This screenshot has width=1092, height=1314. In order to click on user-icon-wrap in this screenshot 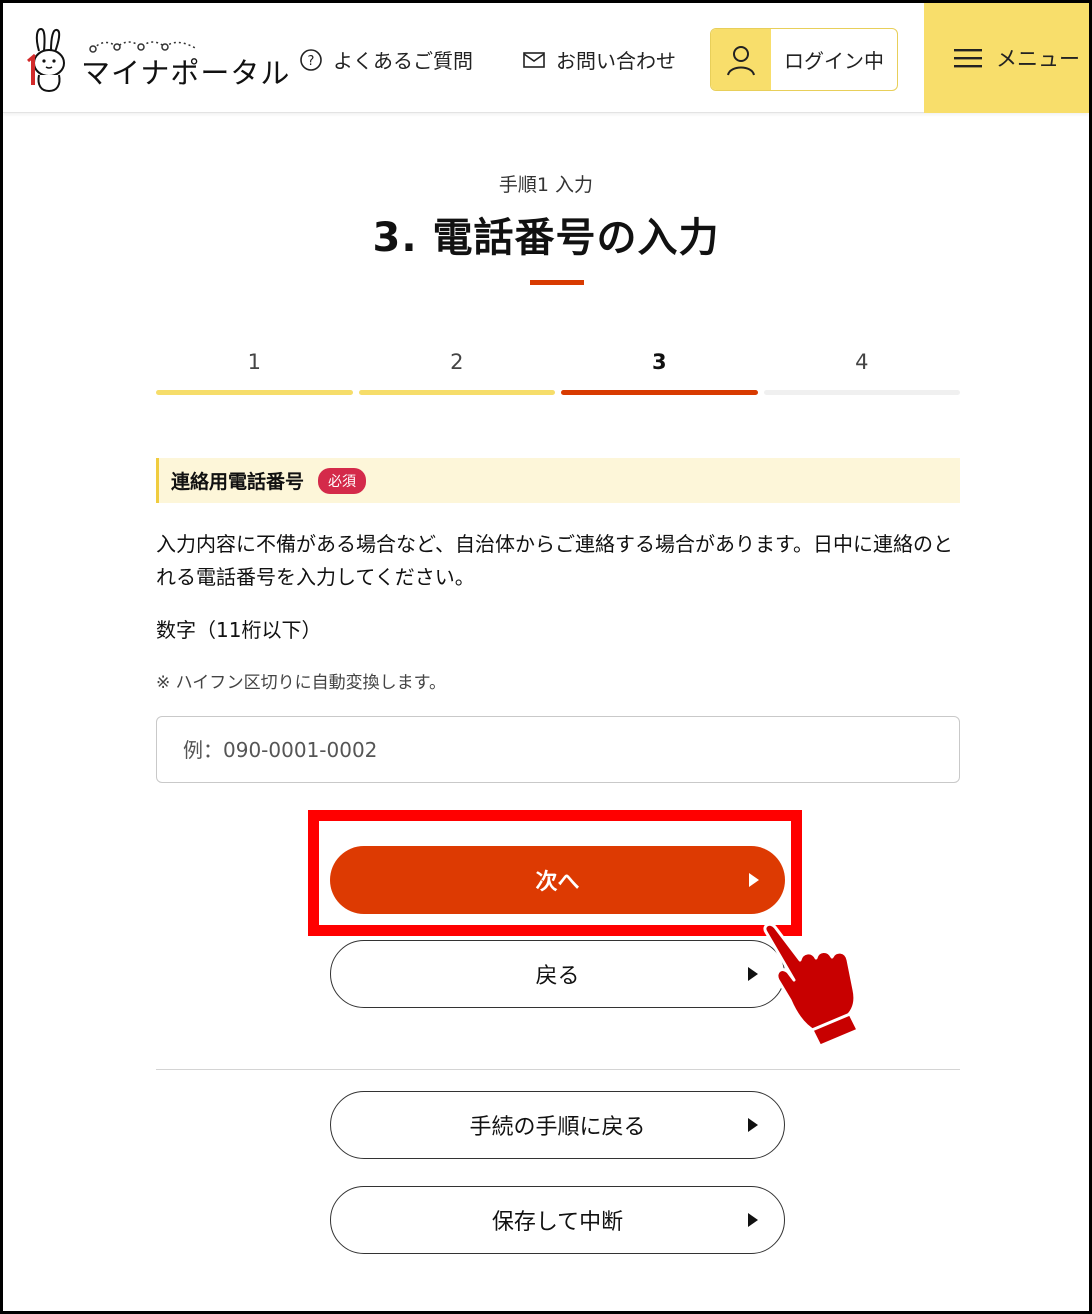, I will do `click(741, 59)`.